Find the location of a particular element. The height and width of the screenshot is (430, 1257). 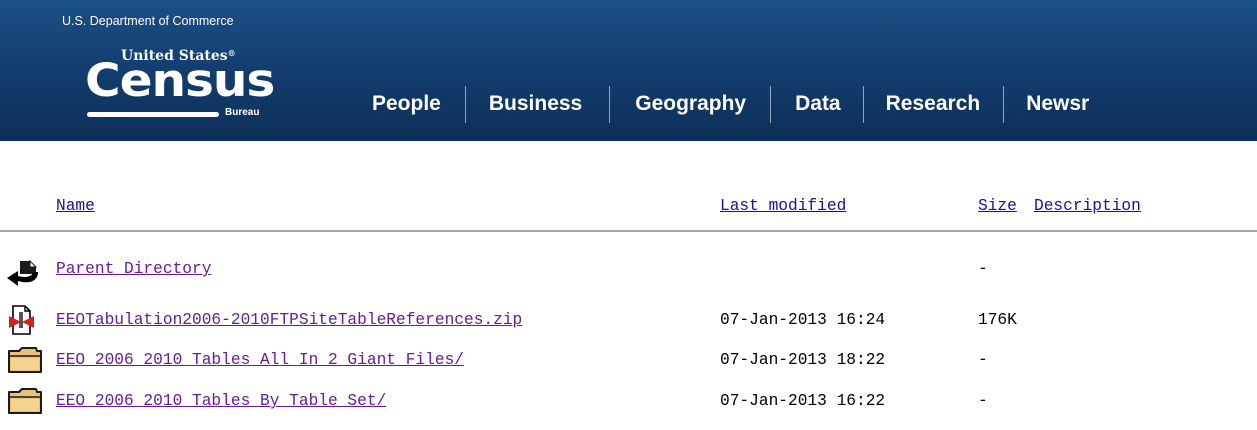

parent-directory-link: Parent Directory is located at coordinates (133, 269).